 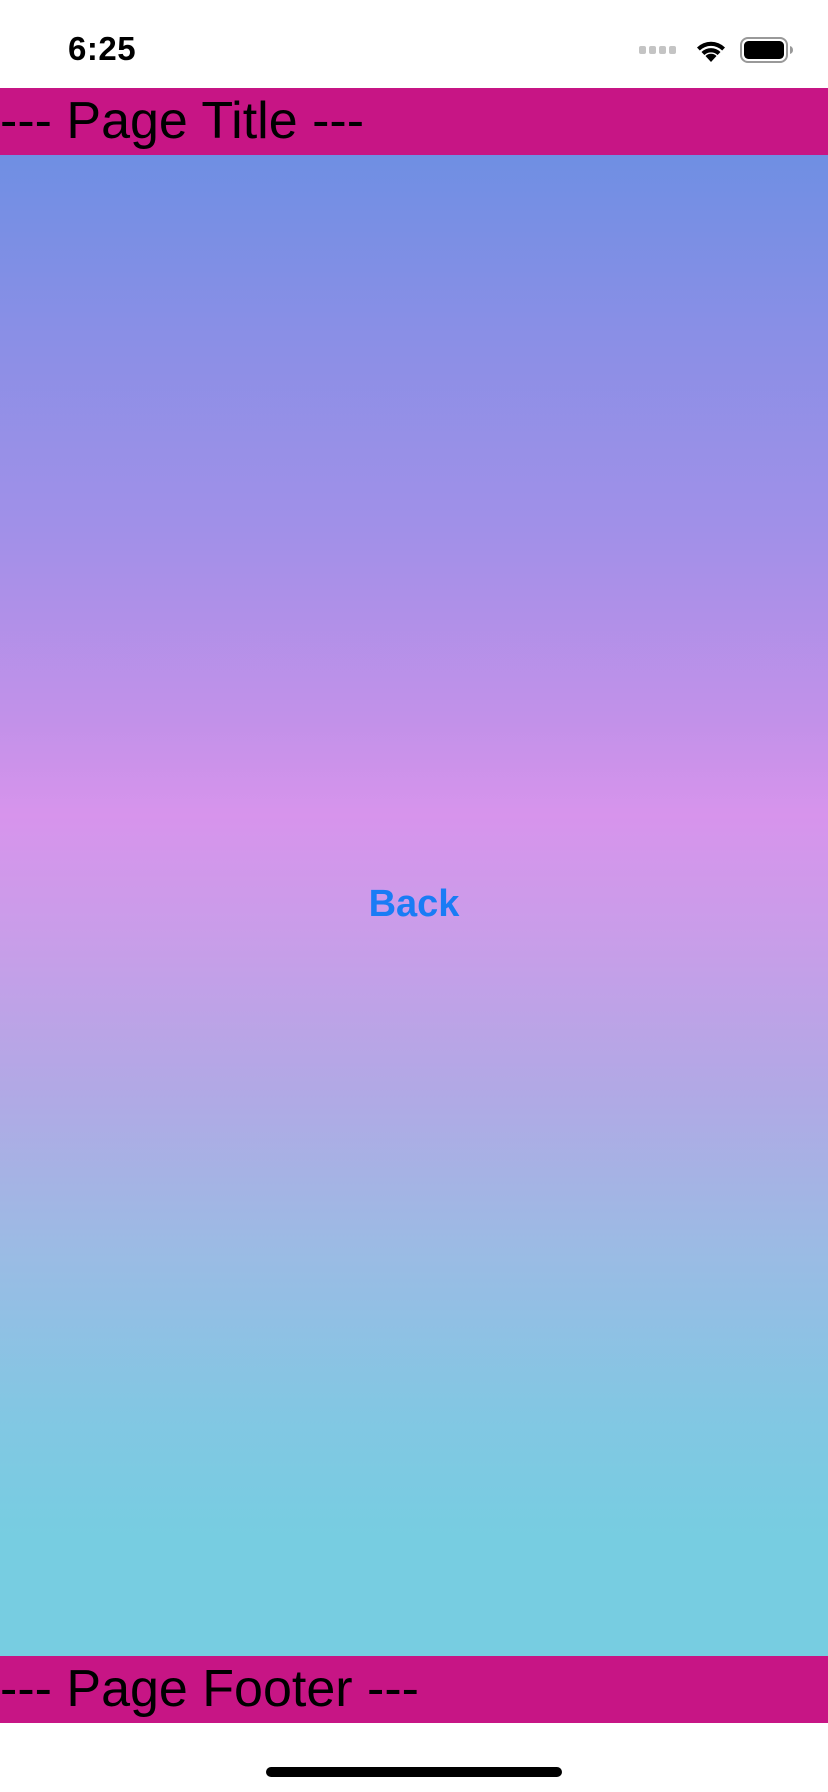 I want to click on back-button-label: Back, so click(x=414, y=904).